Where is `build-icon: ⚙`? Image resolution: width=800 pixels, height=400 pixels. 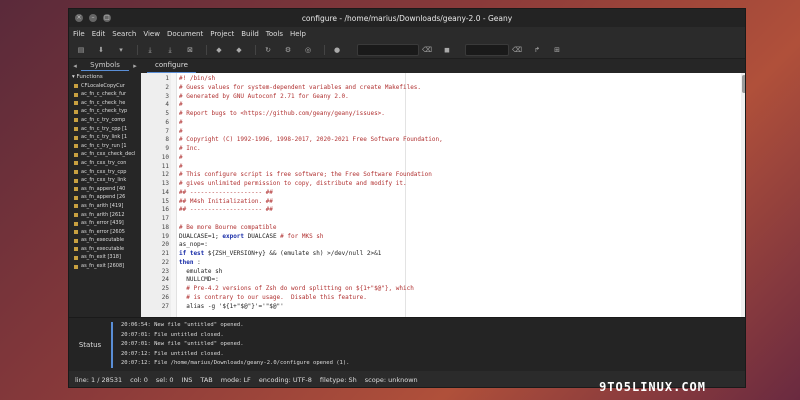
build-icon: ⚙ is located at coordinates (288, 50).